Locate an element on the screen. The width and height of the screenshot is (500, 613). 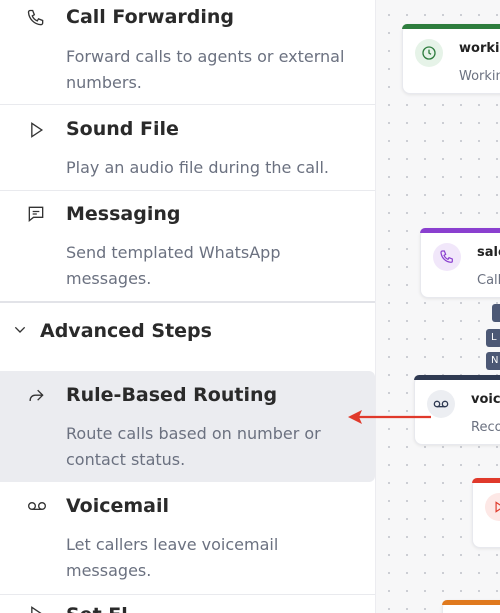
advanced-steps-header: Advanced Steps is located at coordinates (187, 333).